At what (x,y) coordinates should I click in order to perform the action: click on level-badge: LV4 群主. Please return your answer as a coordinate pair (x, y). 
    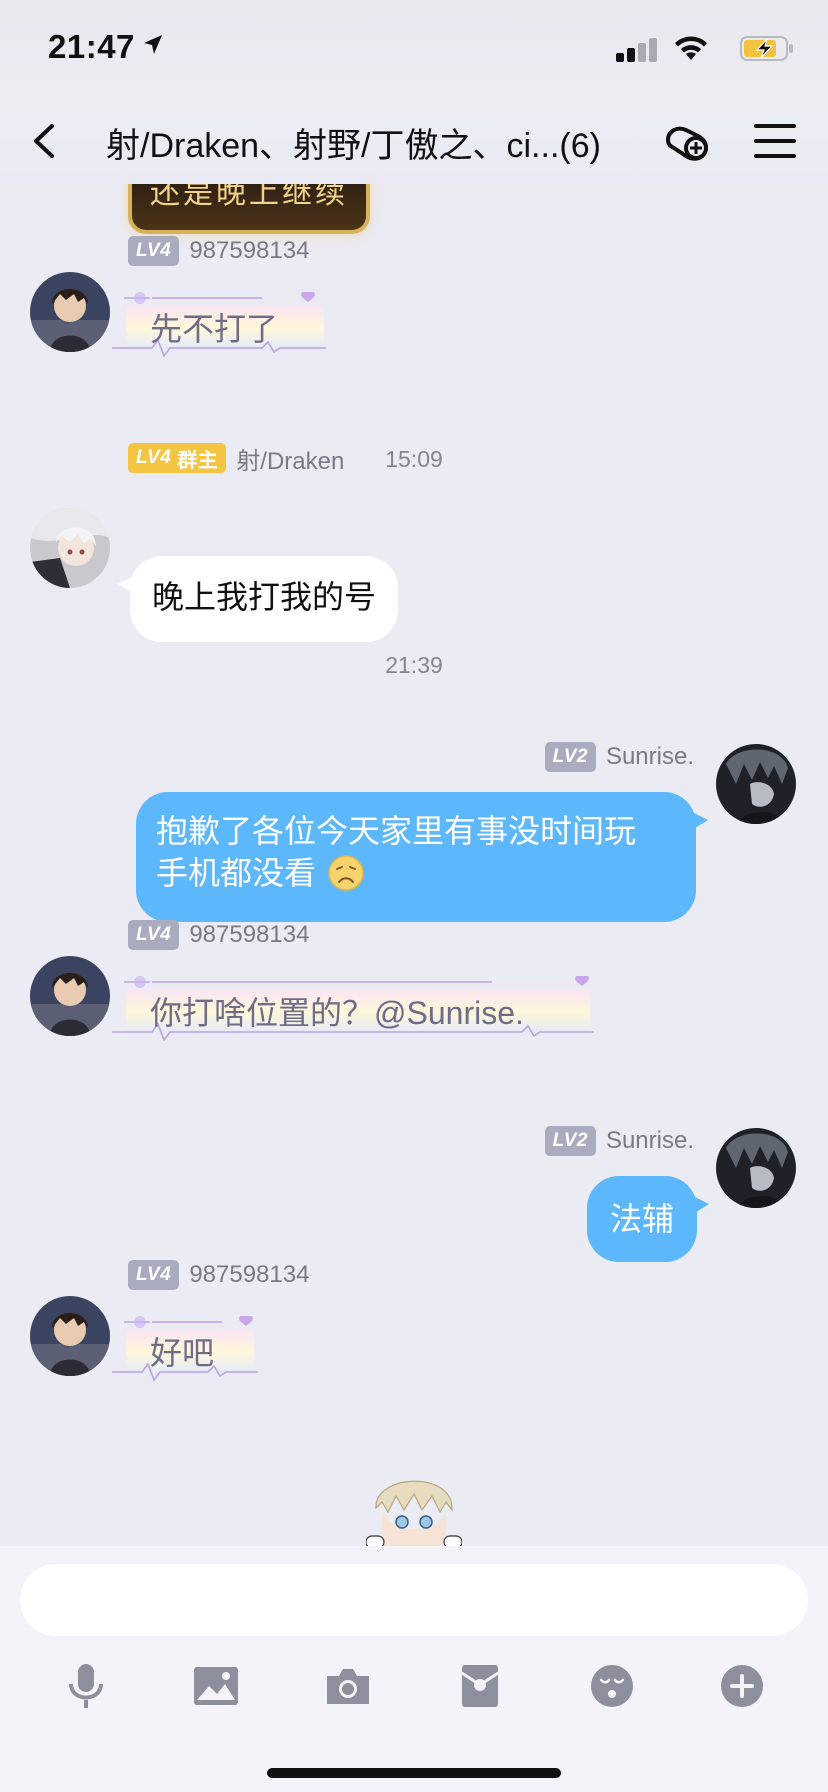
    Looking at the image, I should click on (177, 458).